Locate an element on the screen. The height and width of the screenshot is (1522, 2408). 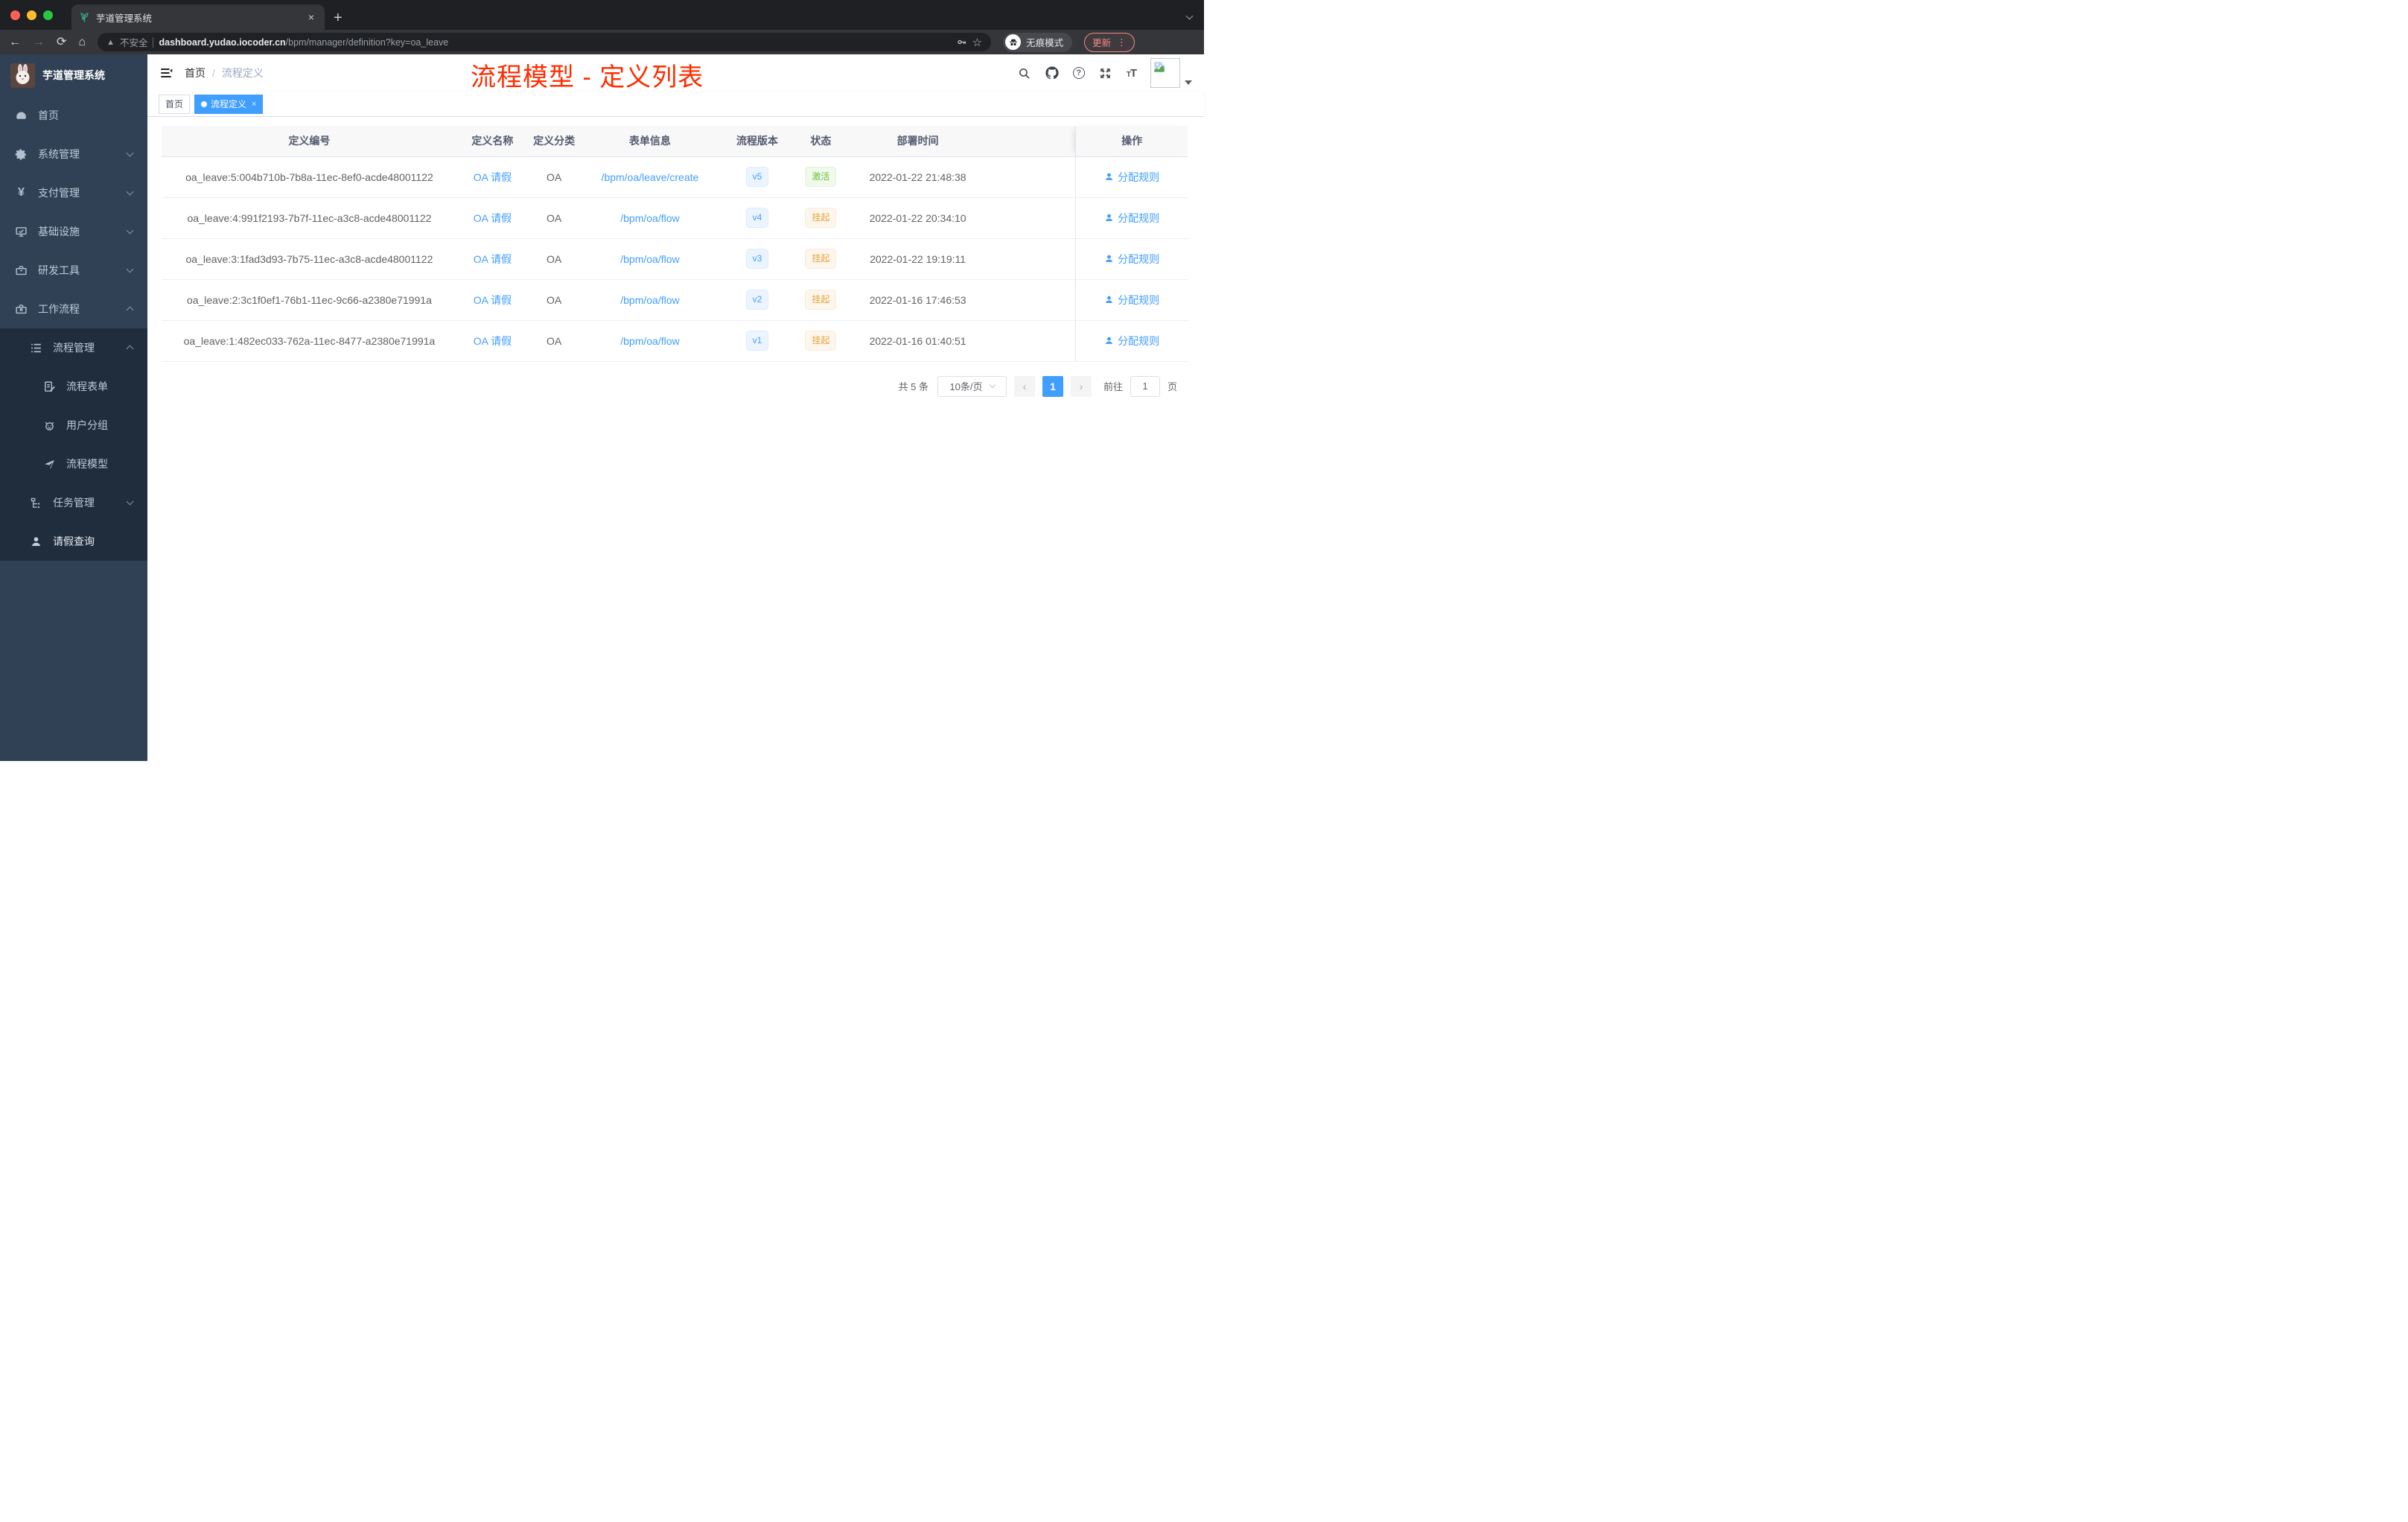
sidebar-item-payment: ¥ 支付管理 is located at coordinates (73, 192).